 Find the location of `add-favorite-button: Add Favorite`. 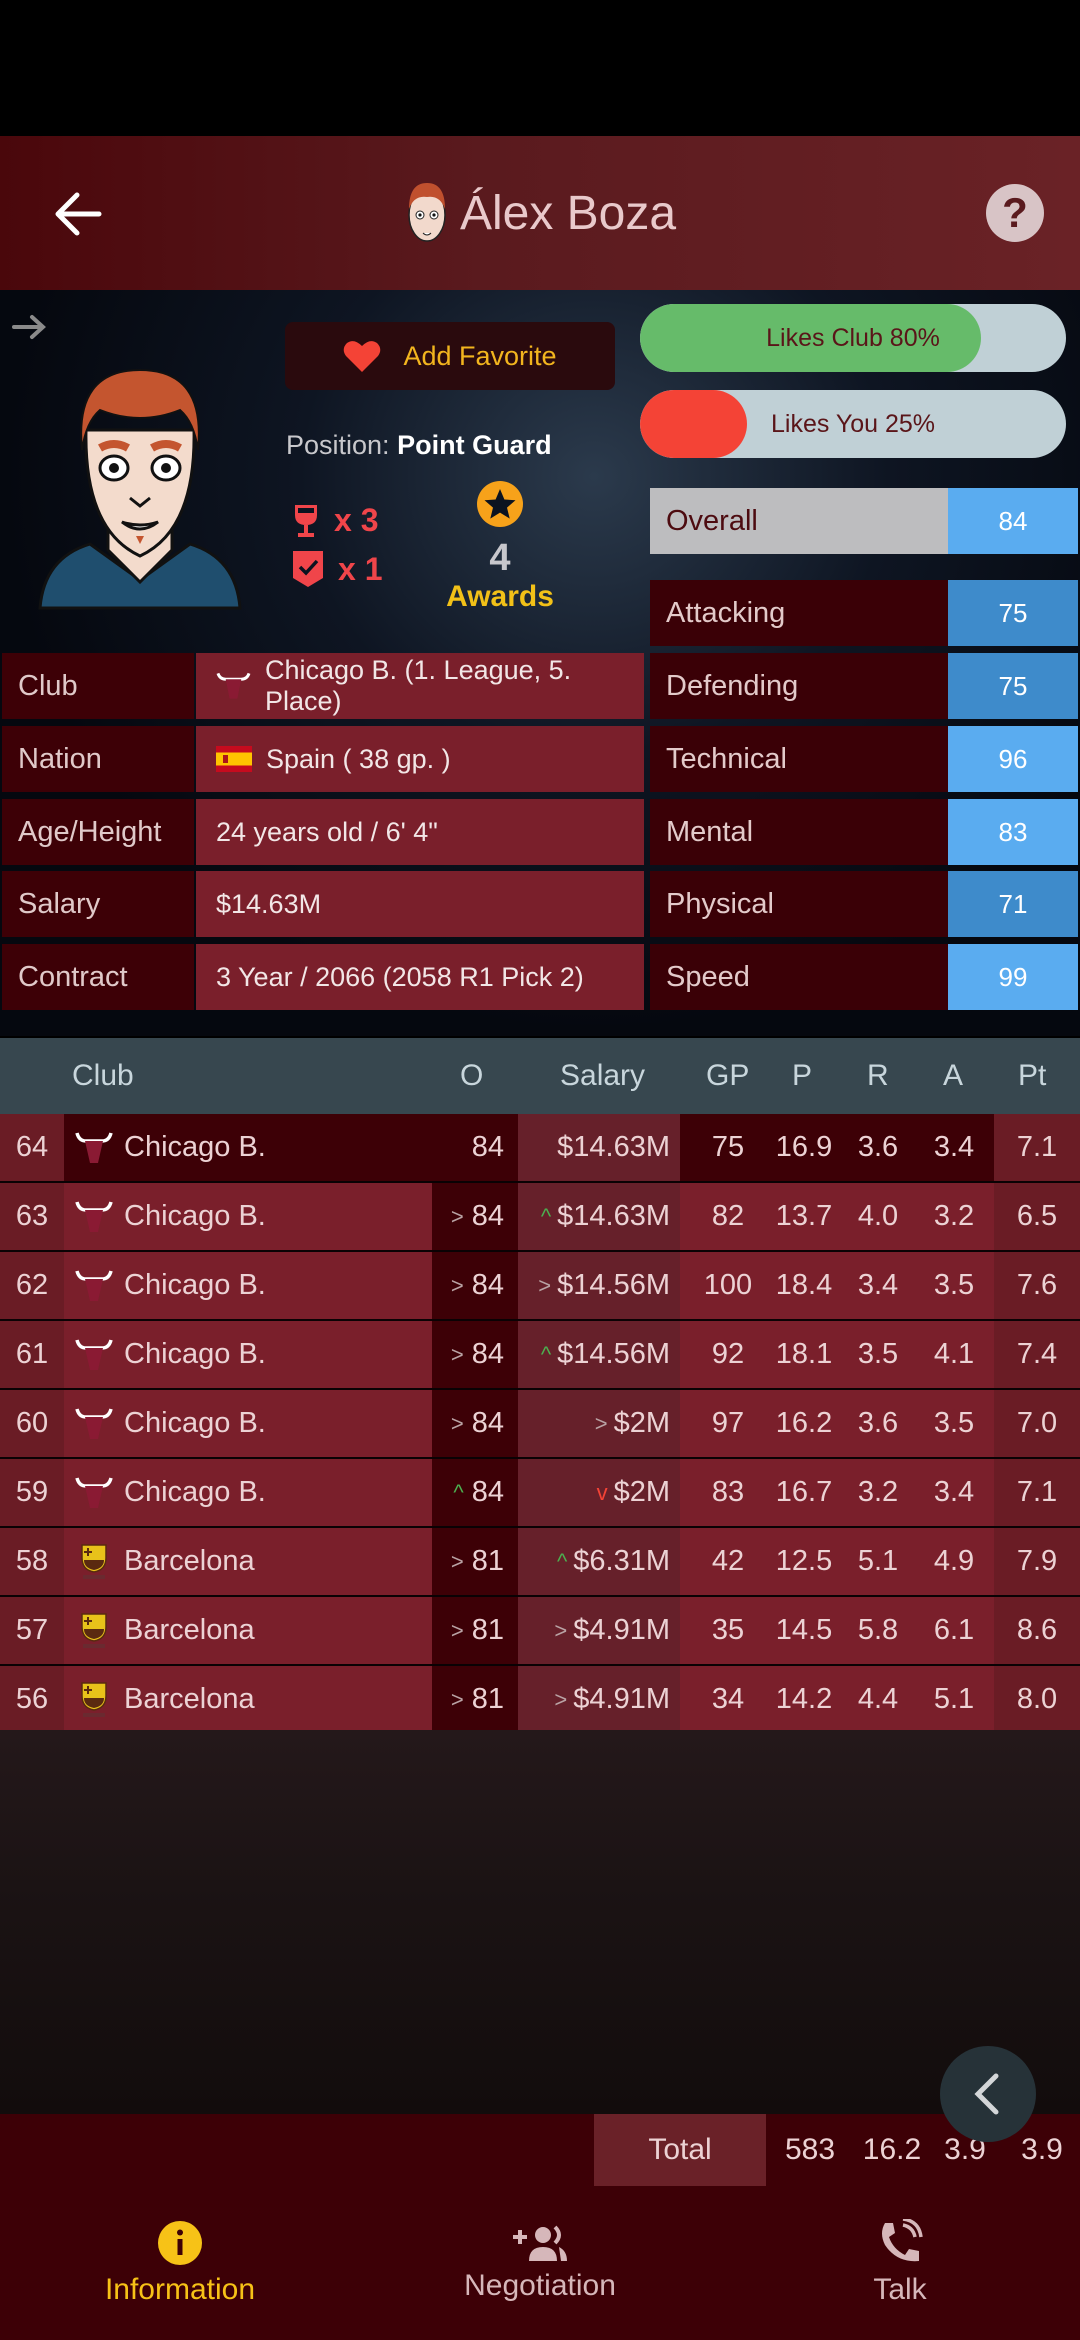

add-favorite-button: Add Favorite is located at coordinates (450, 356).